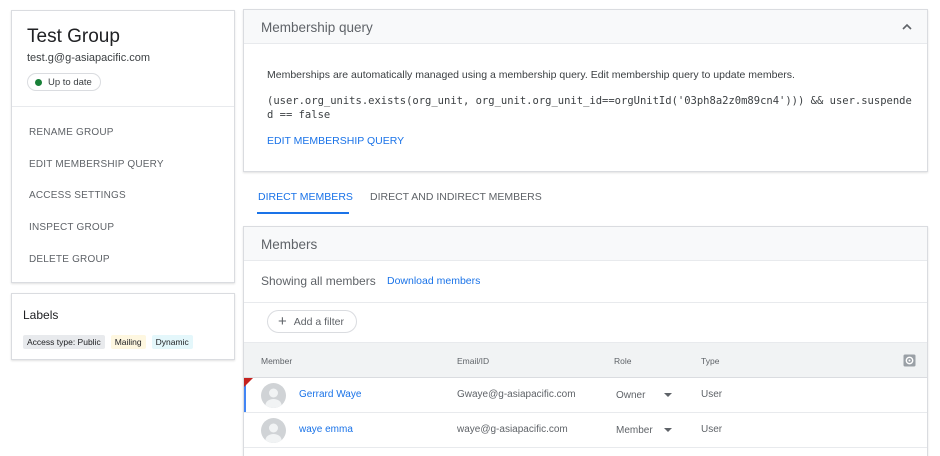  Describe the element at coordinates (335, 141) in the screenshot. I see `edit-membership-query-link: EDIT MEMBERSHIP QUERY` at that location.